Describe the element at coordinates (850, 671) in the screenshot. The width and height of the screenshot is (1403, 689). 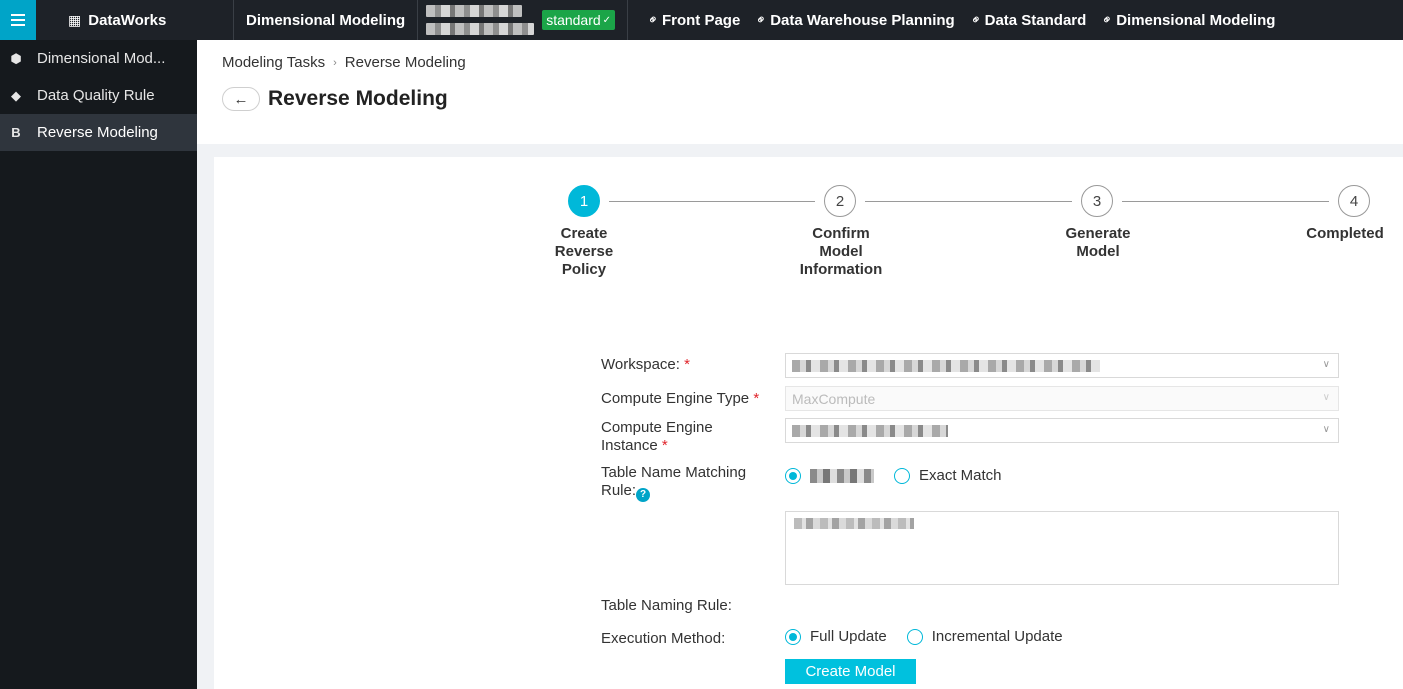
I see `create-model-button: Create Model` at that location.